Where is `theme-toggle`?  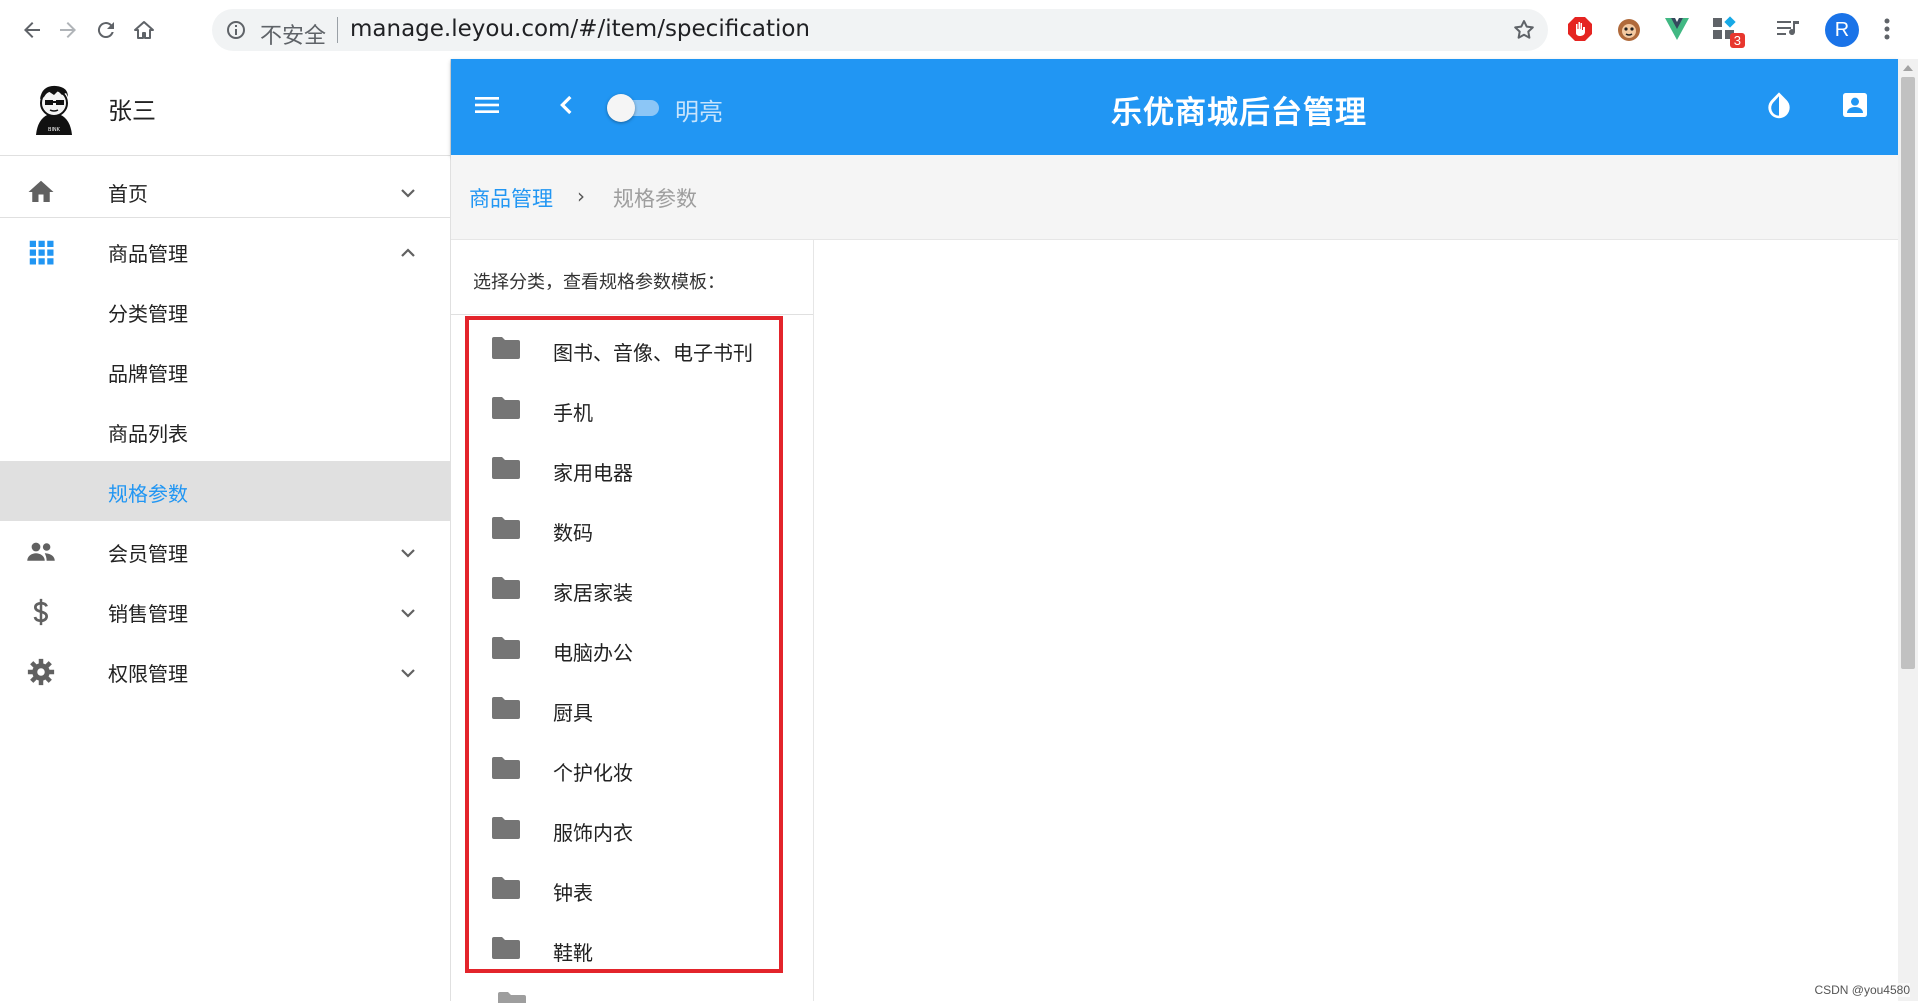
theme-toggle is located at coordinates (634, 107).